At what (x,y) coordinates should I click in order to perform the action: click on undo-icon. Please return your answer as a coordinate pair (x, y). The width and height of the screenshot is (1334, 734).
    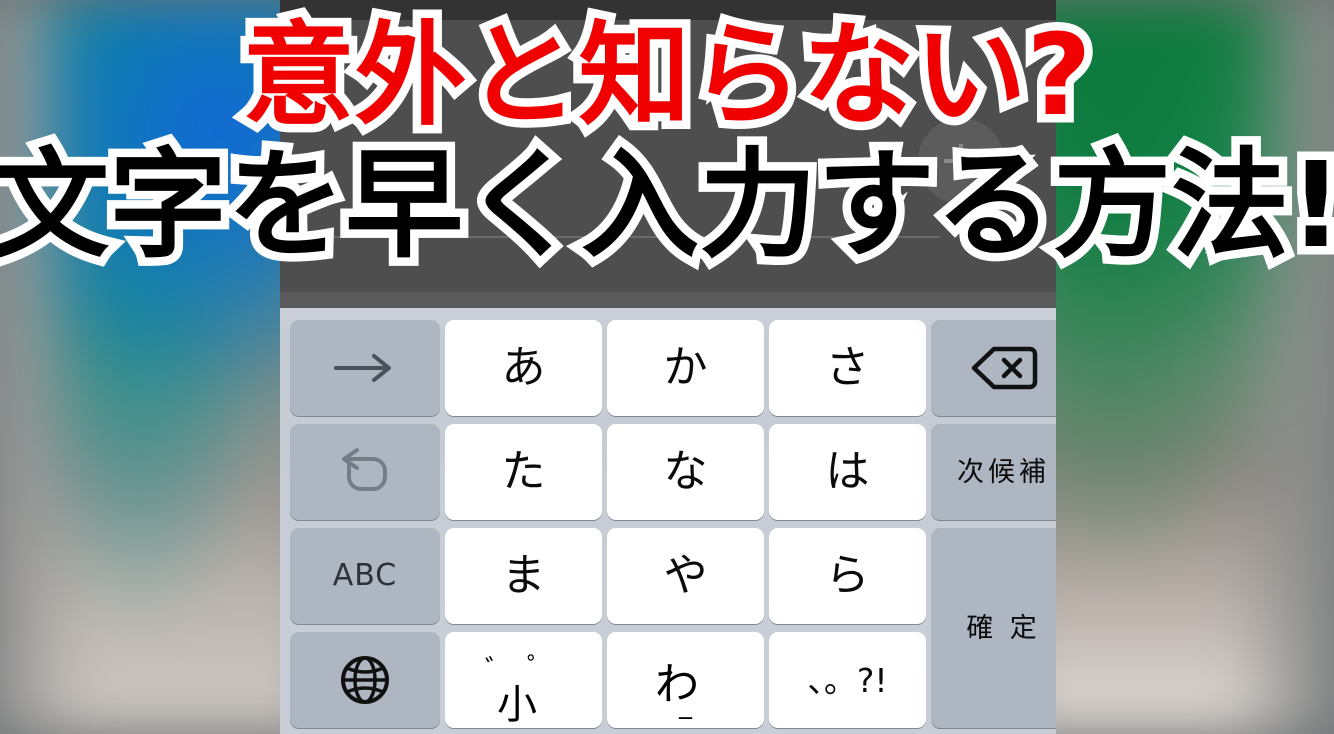
    Looking at the image, I should click on (364, 469).